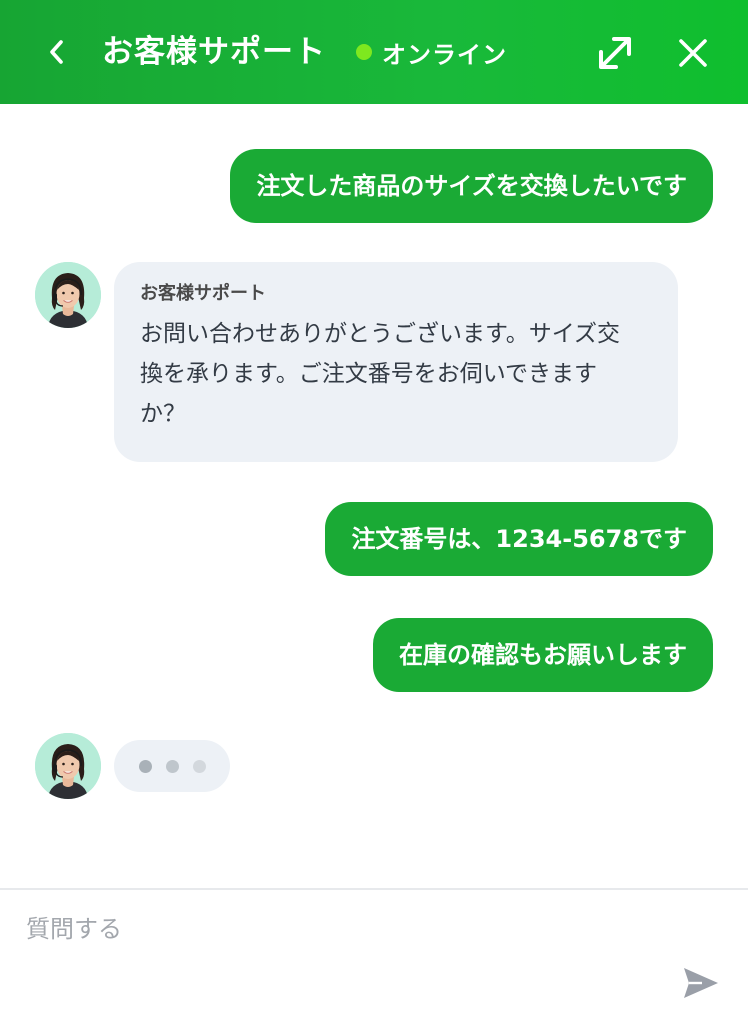 This screenshot has width=748, height=1028. I want to click on status-indicator: オンライン, so click(431, 52).